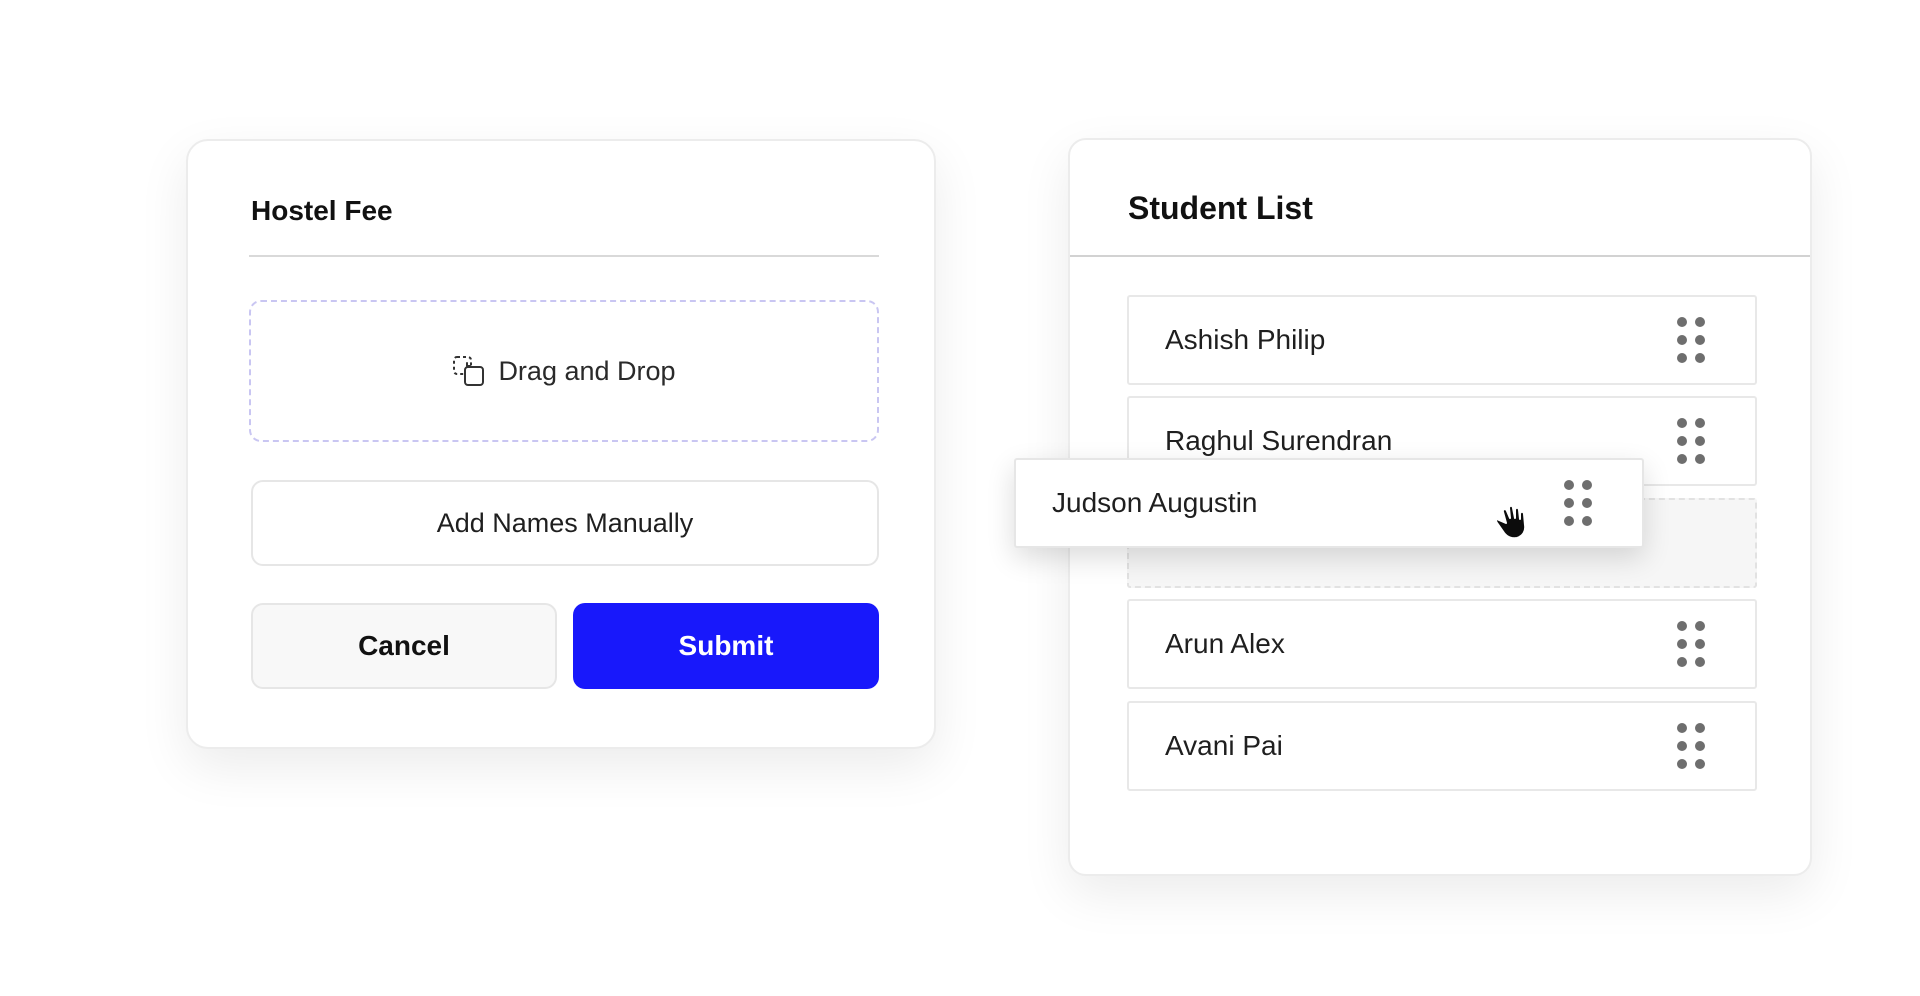 This screenshot has height=996, width=1920. I want to click on grab-hand-icon, so click(1511, 522).